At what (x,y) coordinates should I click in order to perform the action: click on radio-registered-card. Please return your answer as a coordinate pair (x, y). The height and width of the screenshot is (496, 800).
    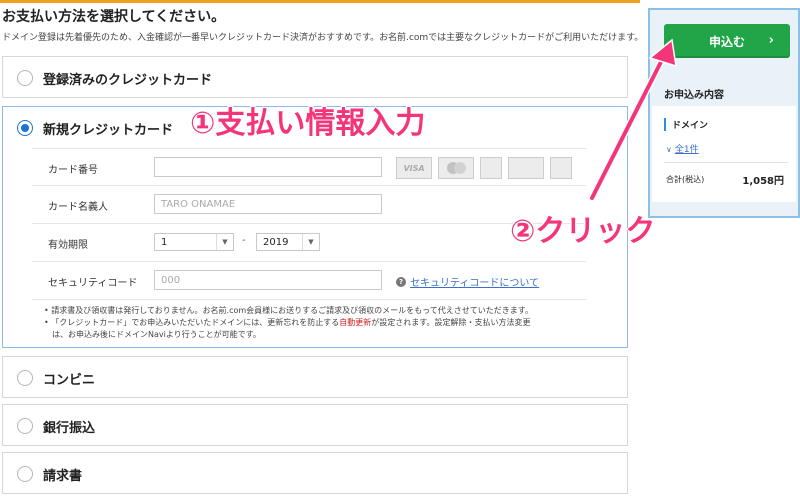
    Looking at the image, I should click on (25, 78).